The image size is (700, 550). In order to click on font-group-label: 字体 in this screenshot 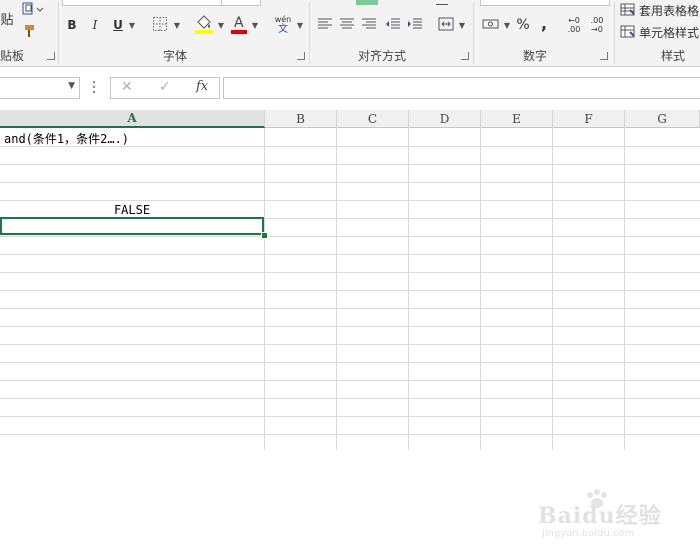, I will do `click(175, 56)`.